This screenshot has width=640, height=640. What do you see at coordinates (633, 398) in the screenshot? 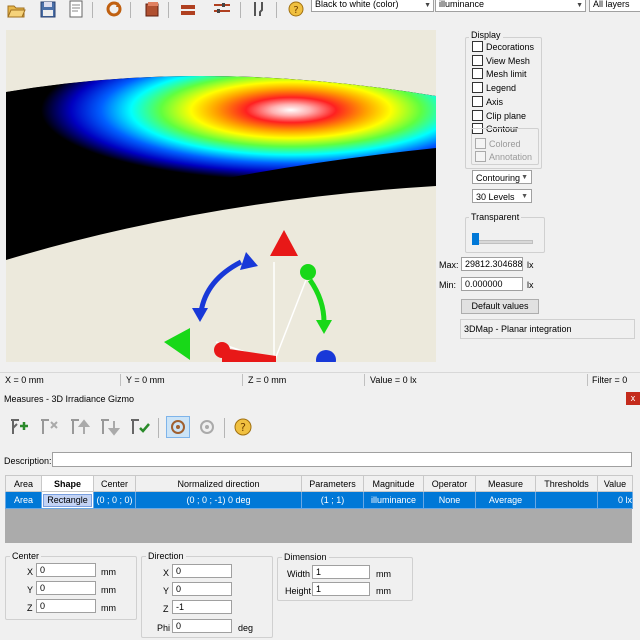
I see `close-icon: x` at bounding box center [633, 398].